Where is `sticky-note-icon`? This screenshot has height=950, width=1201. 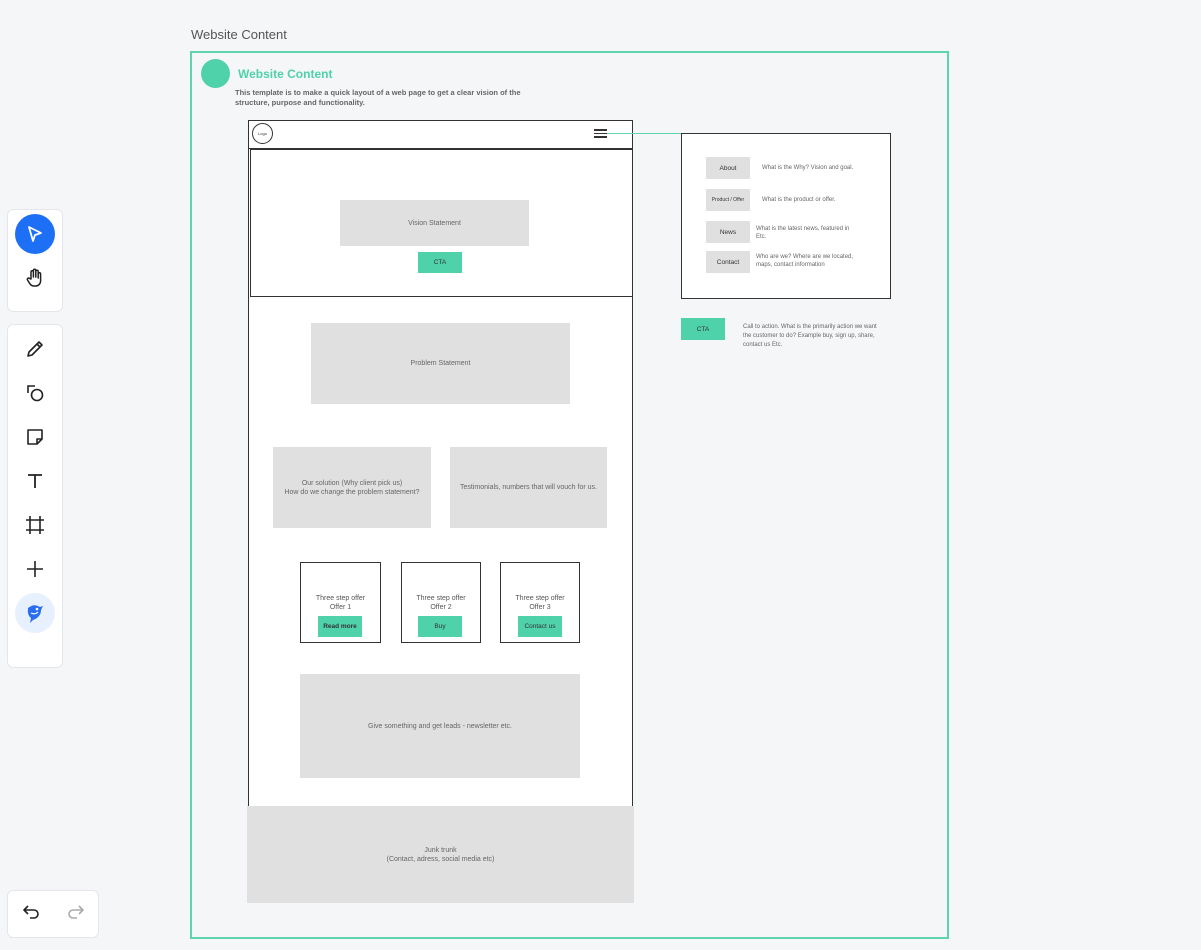 sticky-note-icon is located at coordinates (35, 437).